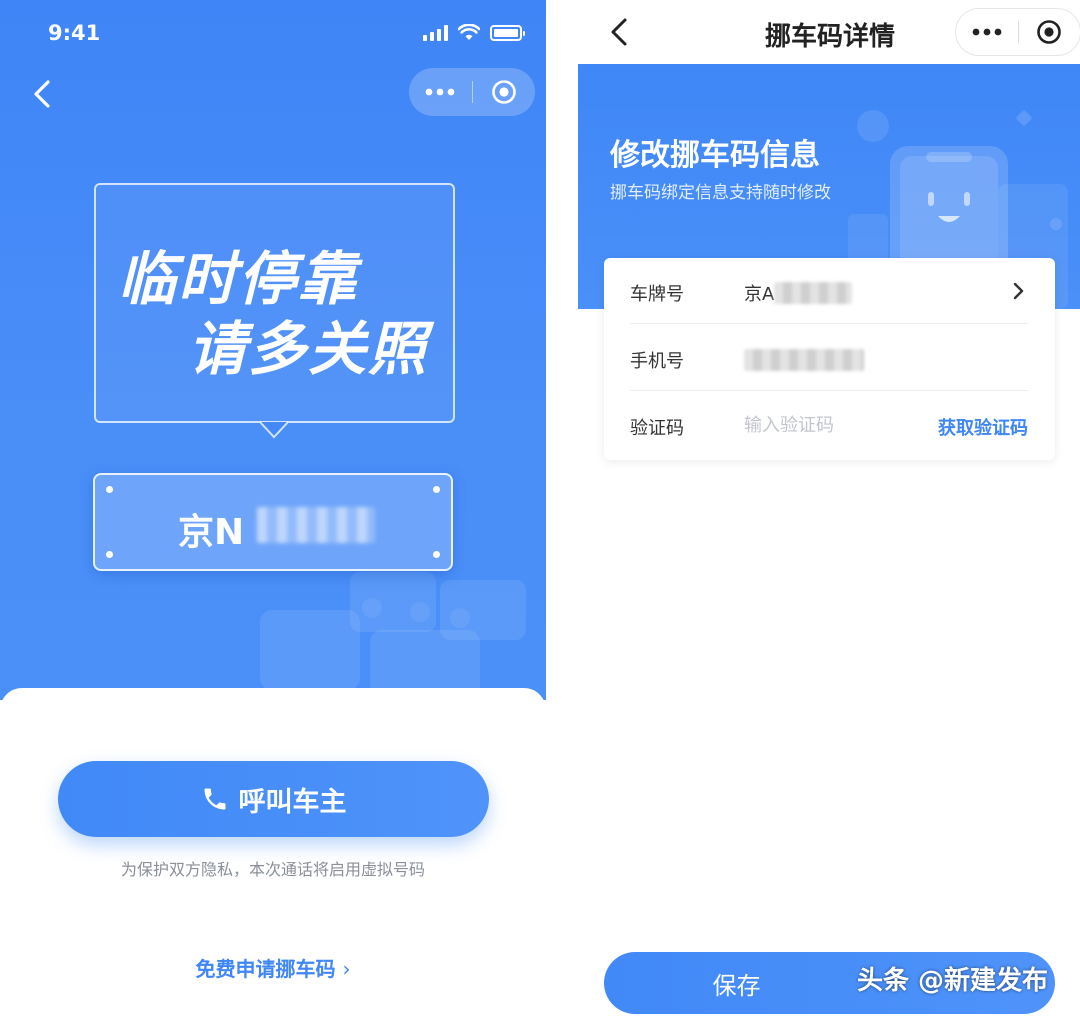 The height and width of the screenshot is (1019, 1080). What do you see at coordinates (273, 33) in the screenshot?
I see `status-bar: 9:41` at bounding box center [273, 33].